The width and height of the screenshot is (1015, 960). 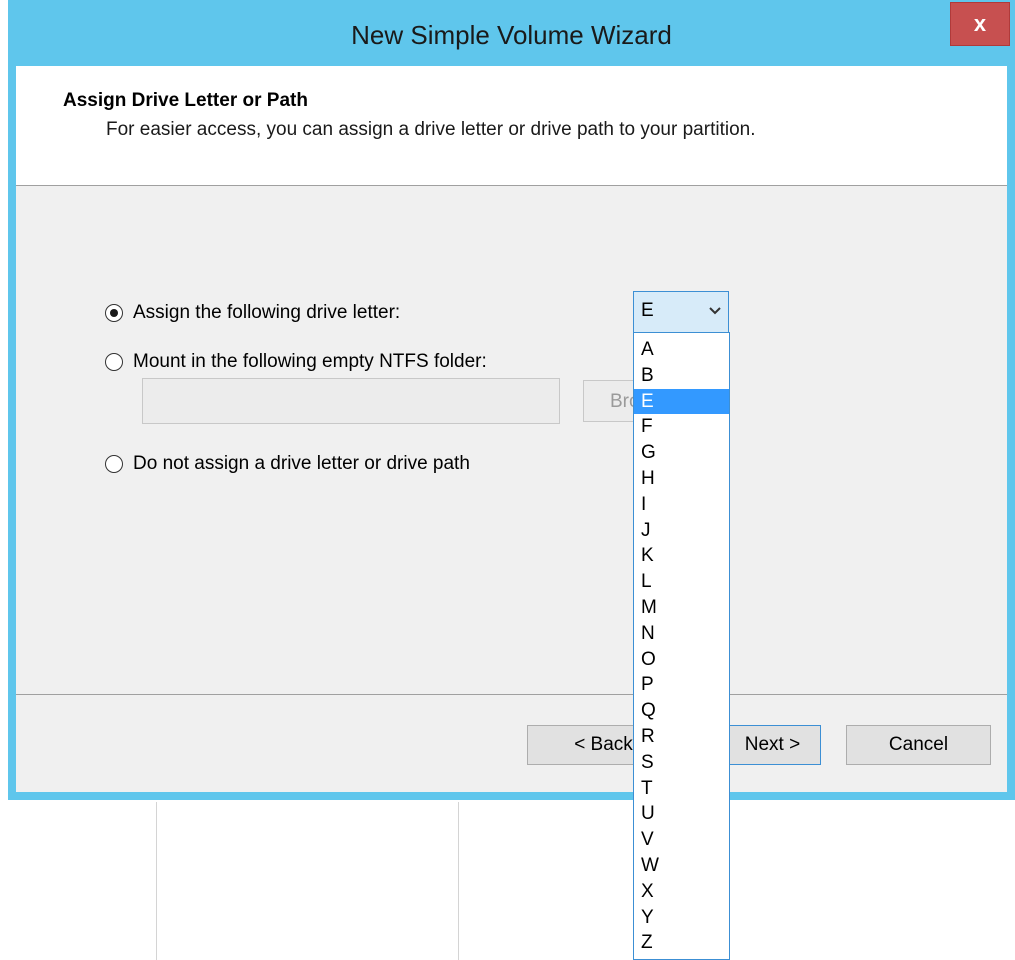 What do you see at coordinates (681, 711) in the screenshot?
I see `dropdown-option-q: Q` at bounding box center [681, 711].